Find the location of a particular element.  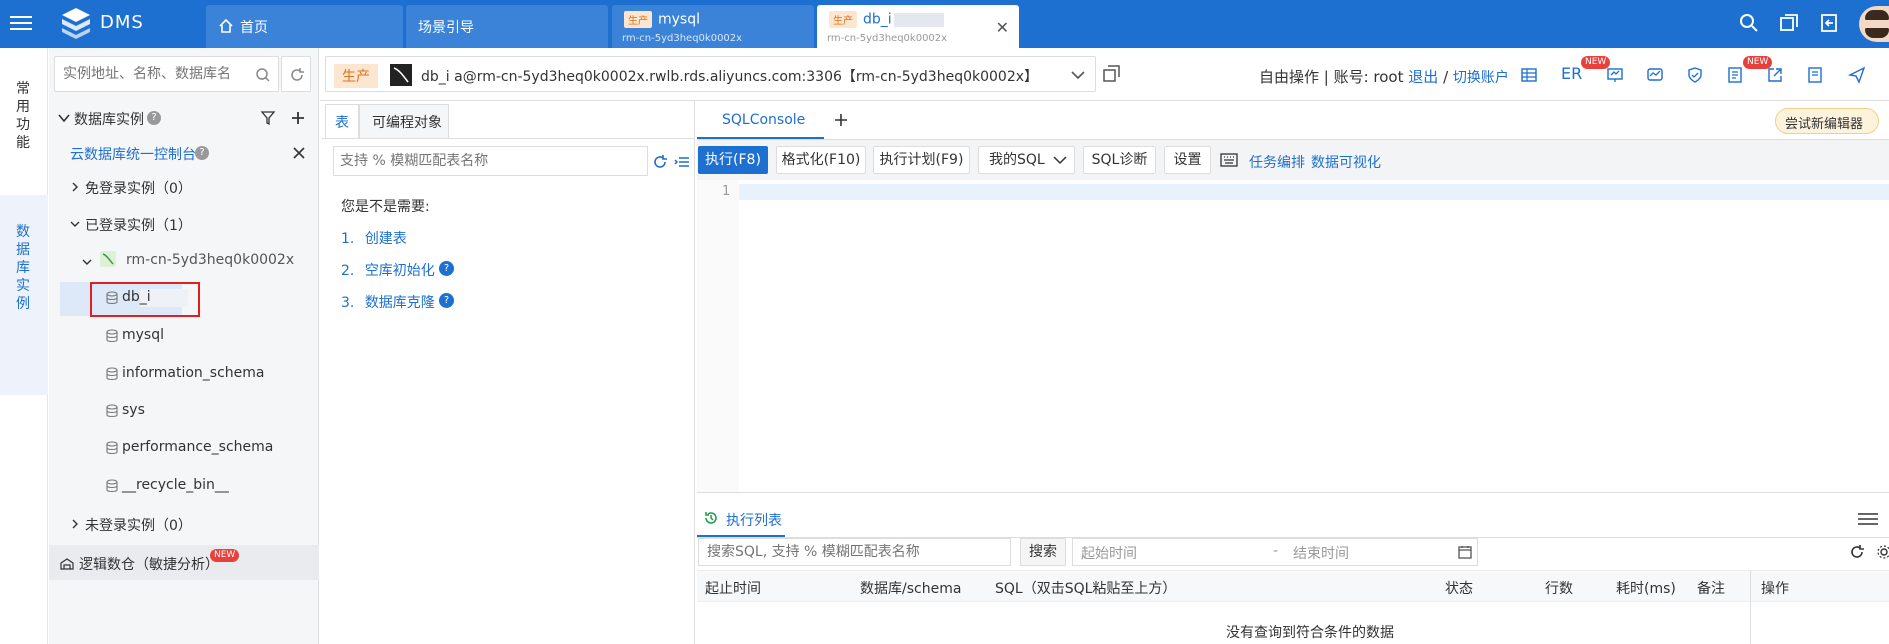

tree-not-logged-instances: 未登录实例（0） is located at coordinates (138, 525).